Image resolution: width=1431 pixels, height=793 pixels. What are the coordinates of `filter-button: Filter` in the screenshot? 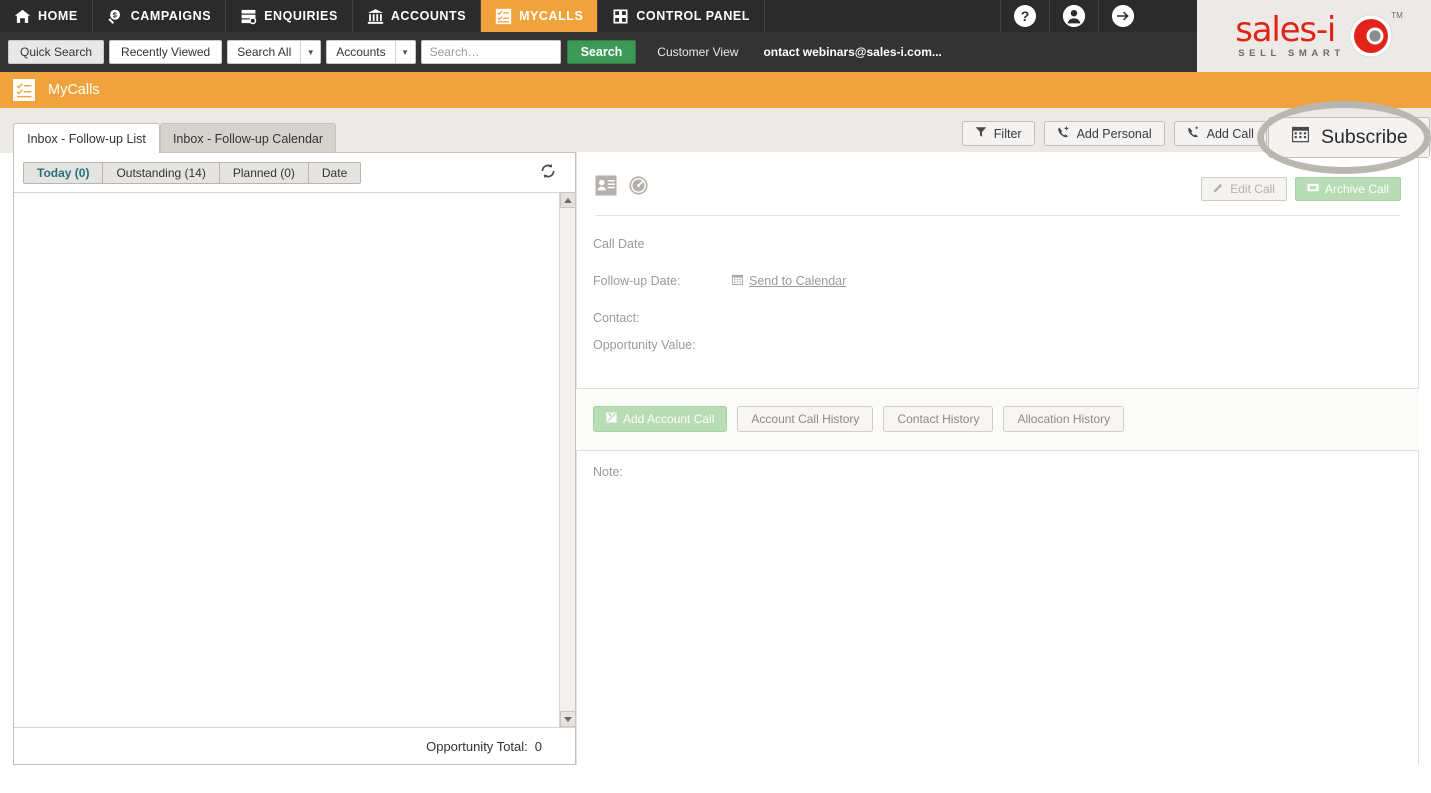 It's located at (998, 133).